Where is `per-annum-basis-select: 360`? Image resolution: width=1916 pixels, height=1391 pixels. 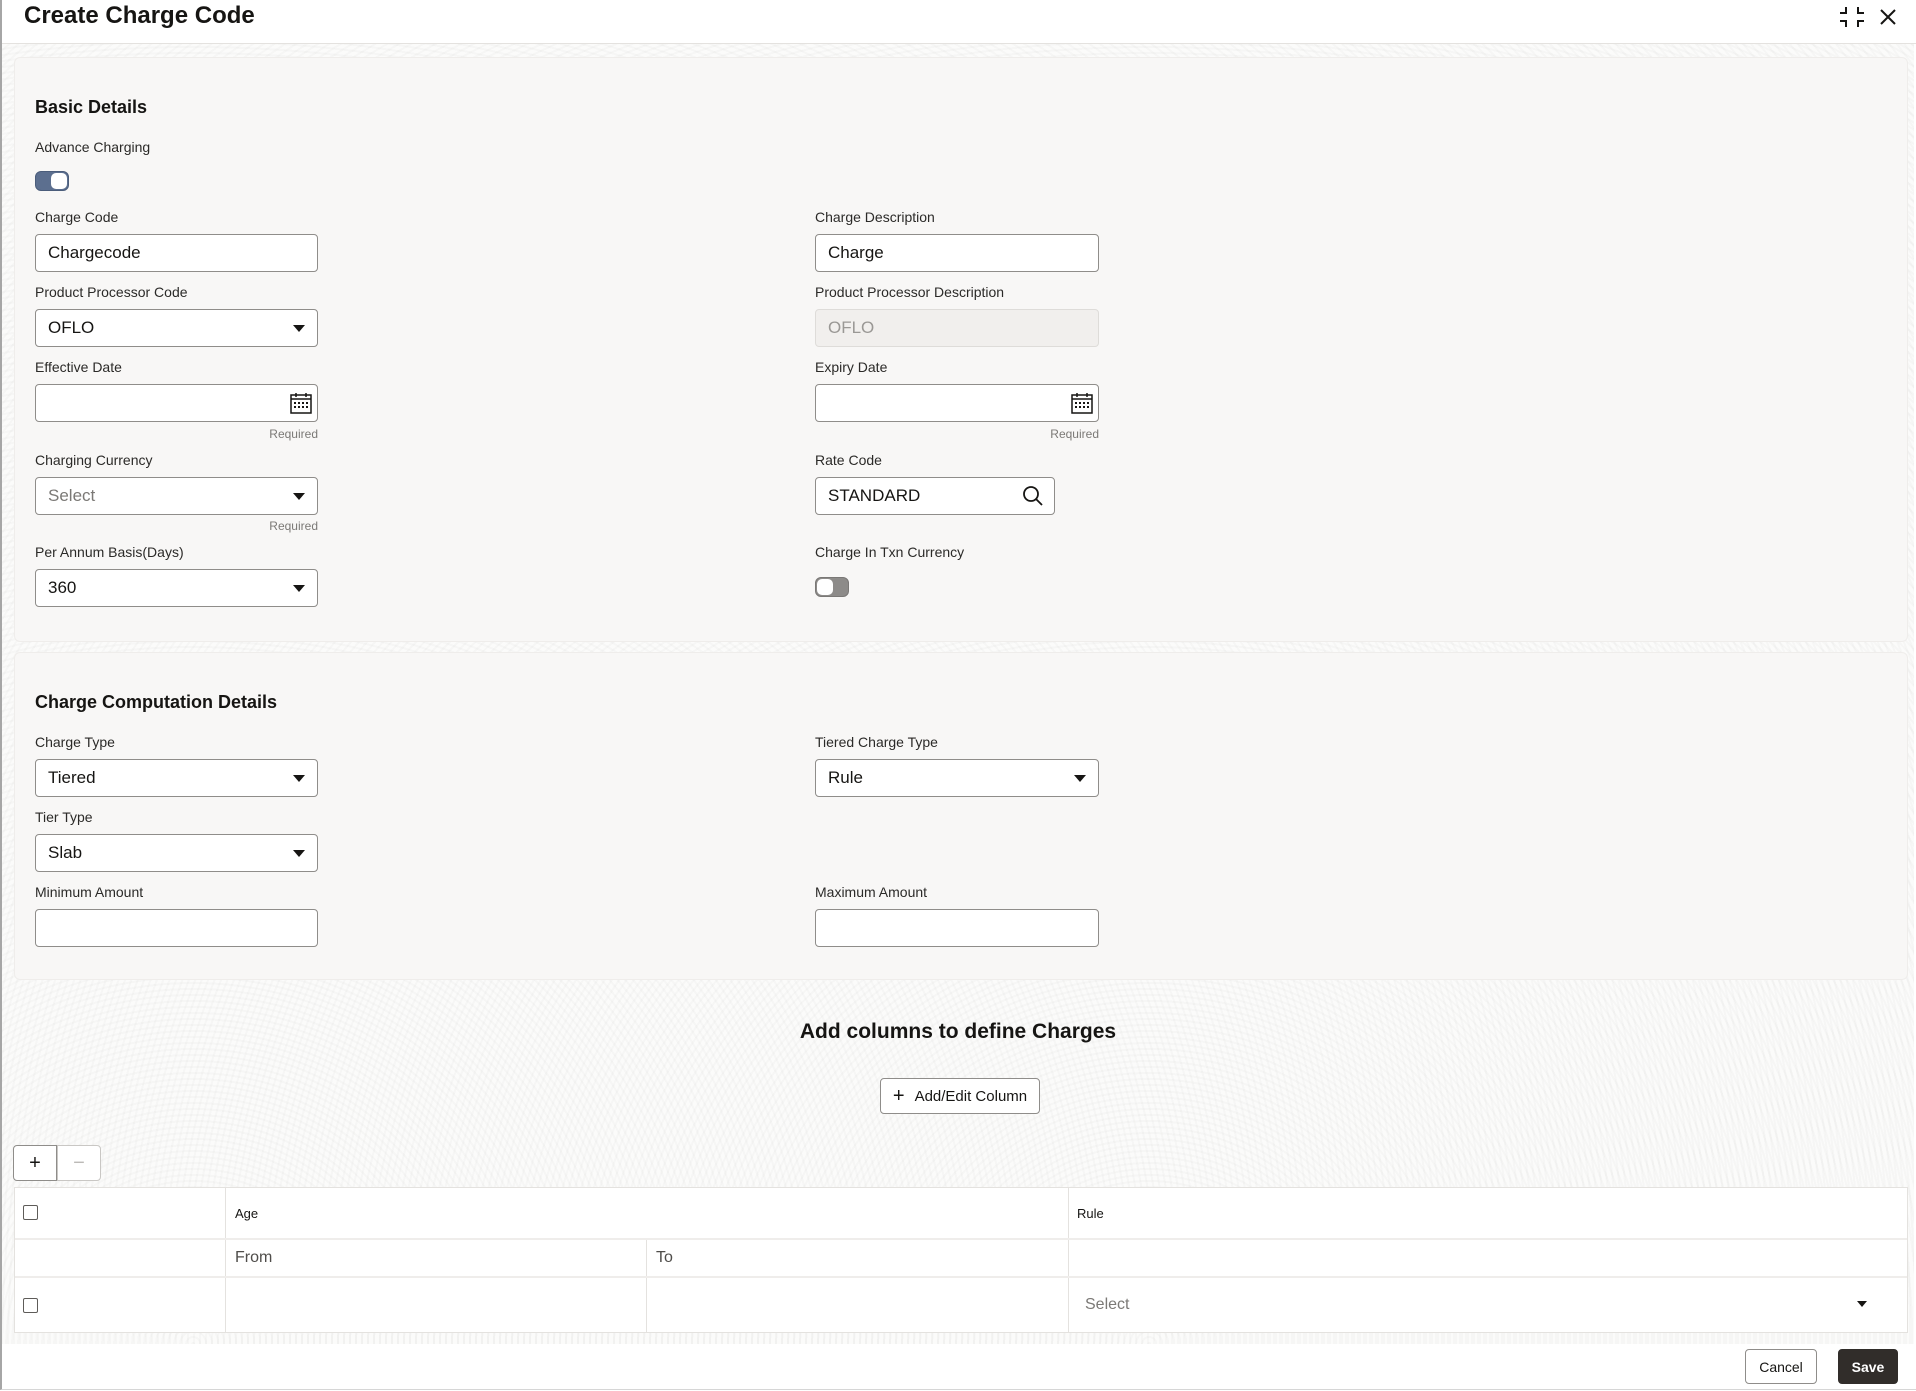
per-annum-basis-select: 360 is located at coordinates (176, 588).